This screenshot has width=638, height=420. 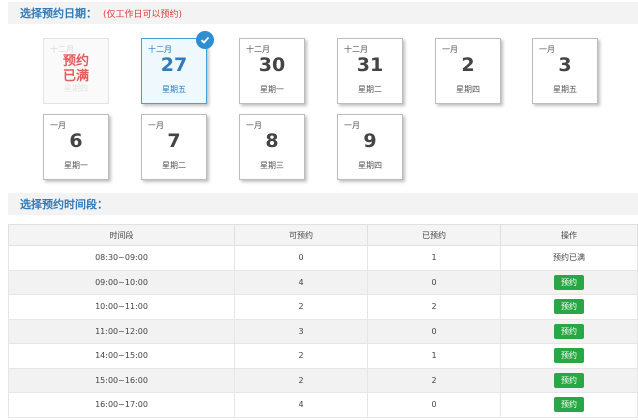 I want to click on table-row: 15:00~16:00 2 2 预约, so click(x=323, y=380).